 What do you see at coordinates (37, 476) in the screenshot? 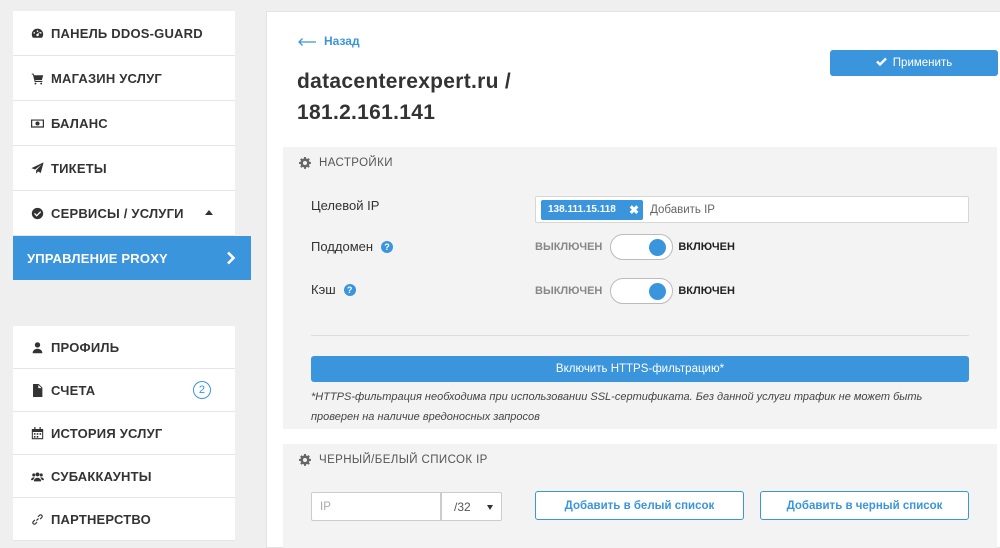
I see `users-icon` at bounding box center [37, 476].